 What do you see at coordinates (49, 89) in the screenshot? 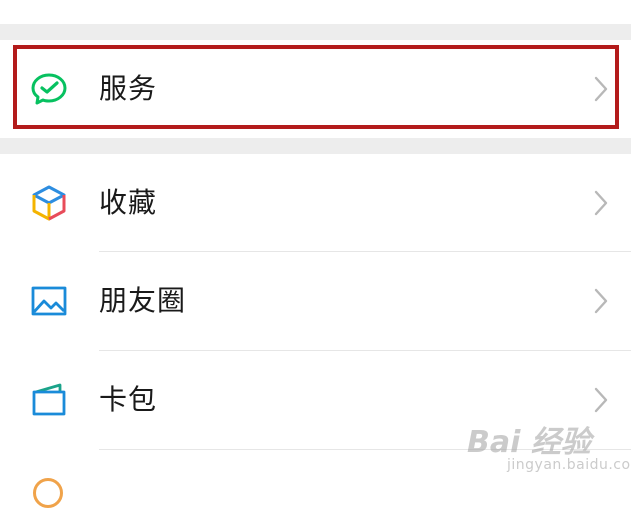
I see `wechat-pay-icon` at bounding box center [49, 89].